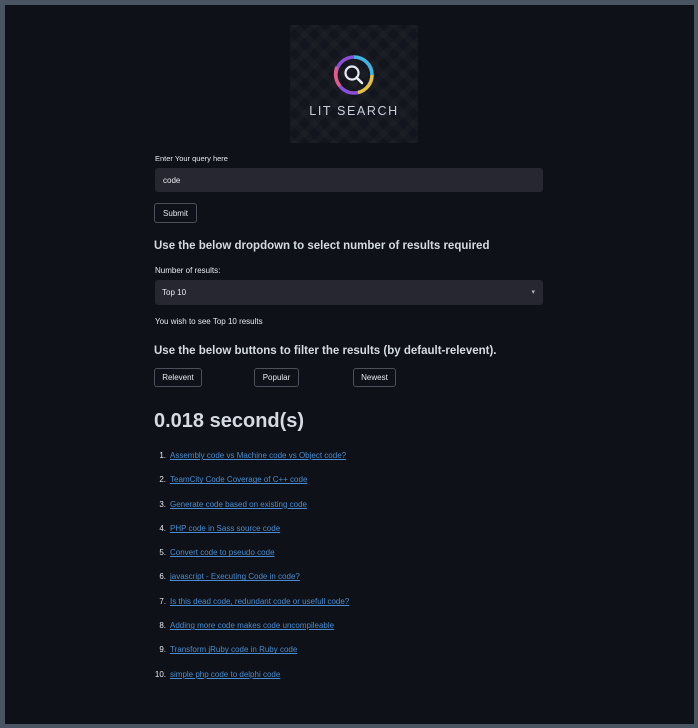  I want to click on result-number: 6., so click(162, 577).